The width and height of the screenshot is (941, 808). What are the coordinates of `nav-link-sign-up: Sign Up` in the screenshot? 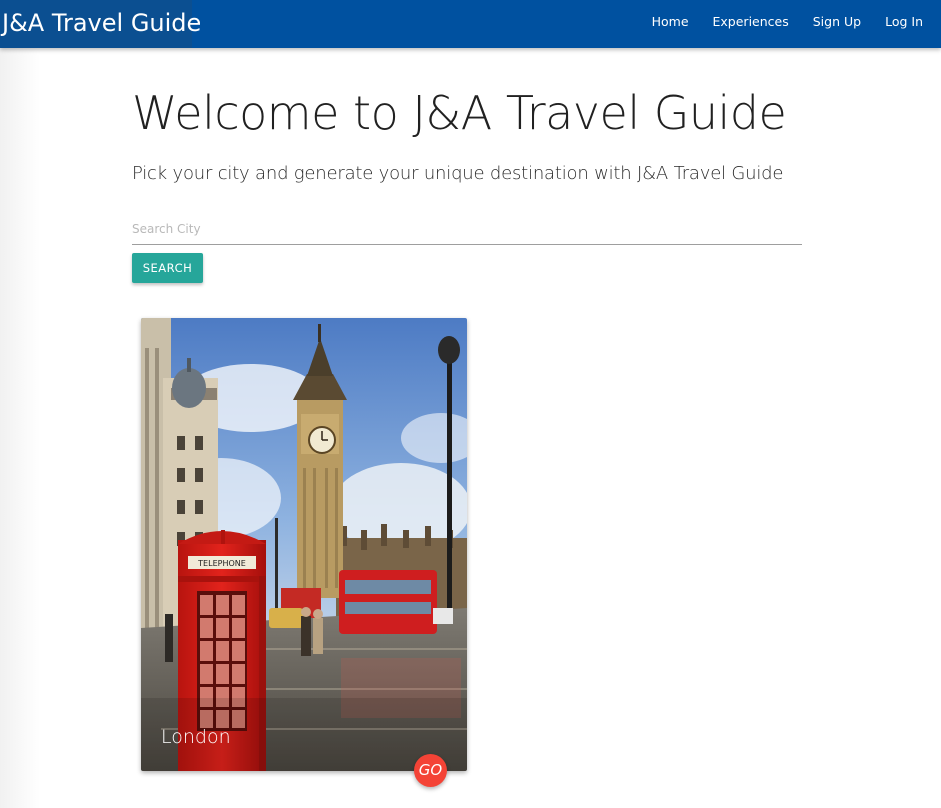 It's located at (837, 22).